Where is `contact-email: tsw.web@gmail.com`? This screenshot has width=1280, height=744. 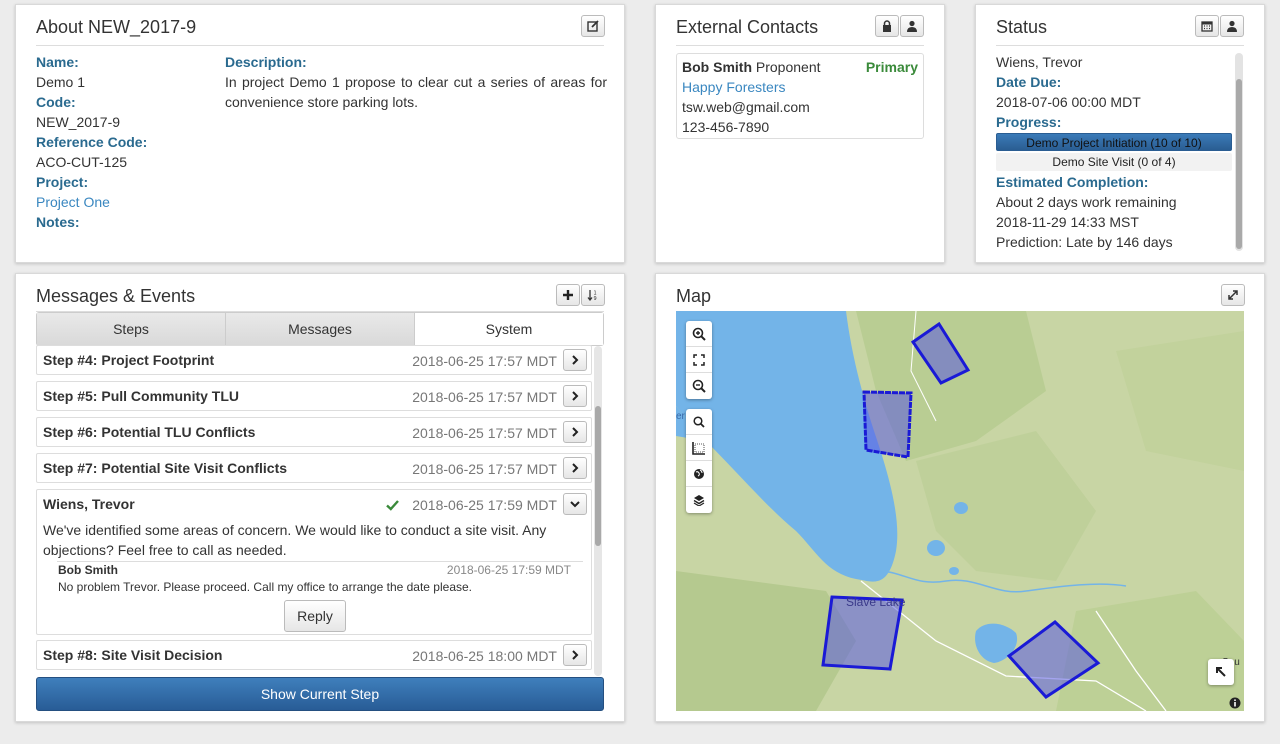
contact-email: tsw.web@gmail.com is located at coordinates (746, 107).